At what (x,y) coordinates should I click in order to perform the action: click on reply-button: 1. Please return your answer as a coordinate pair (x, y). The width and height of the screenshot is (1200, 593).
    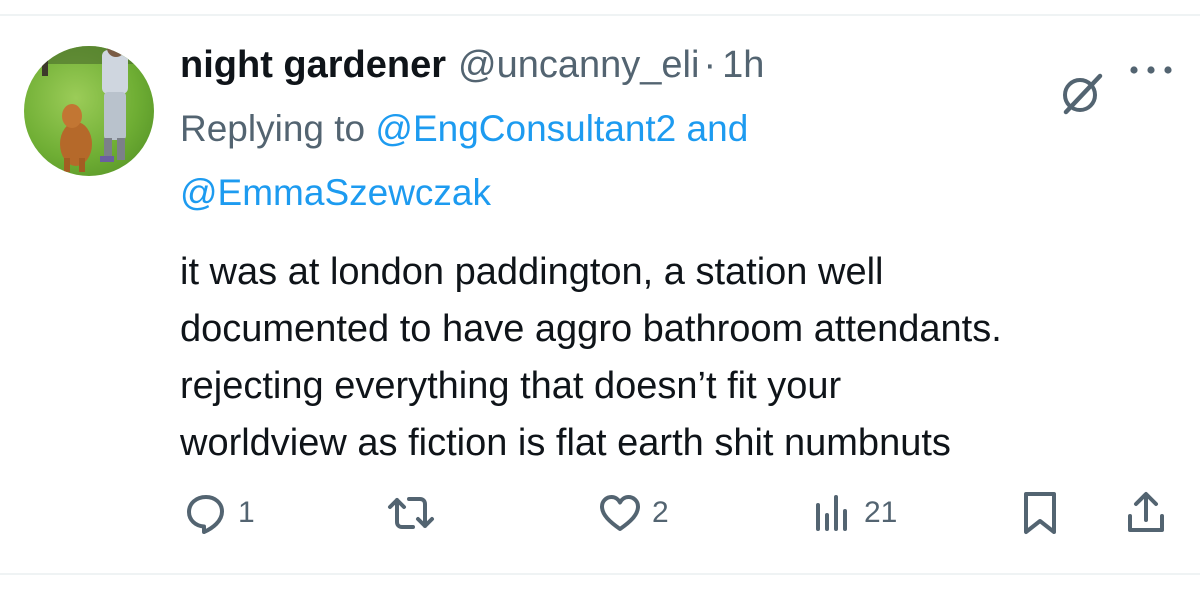
    Looking at the image, I should click on (219, 513).